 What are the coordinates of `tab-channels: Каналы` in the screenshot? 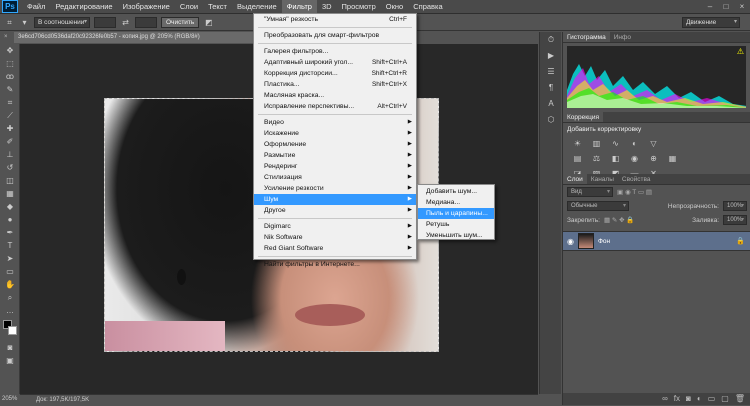 It's located at (602, 179).